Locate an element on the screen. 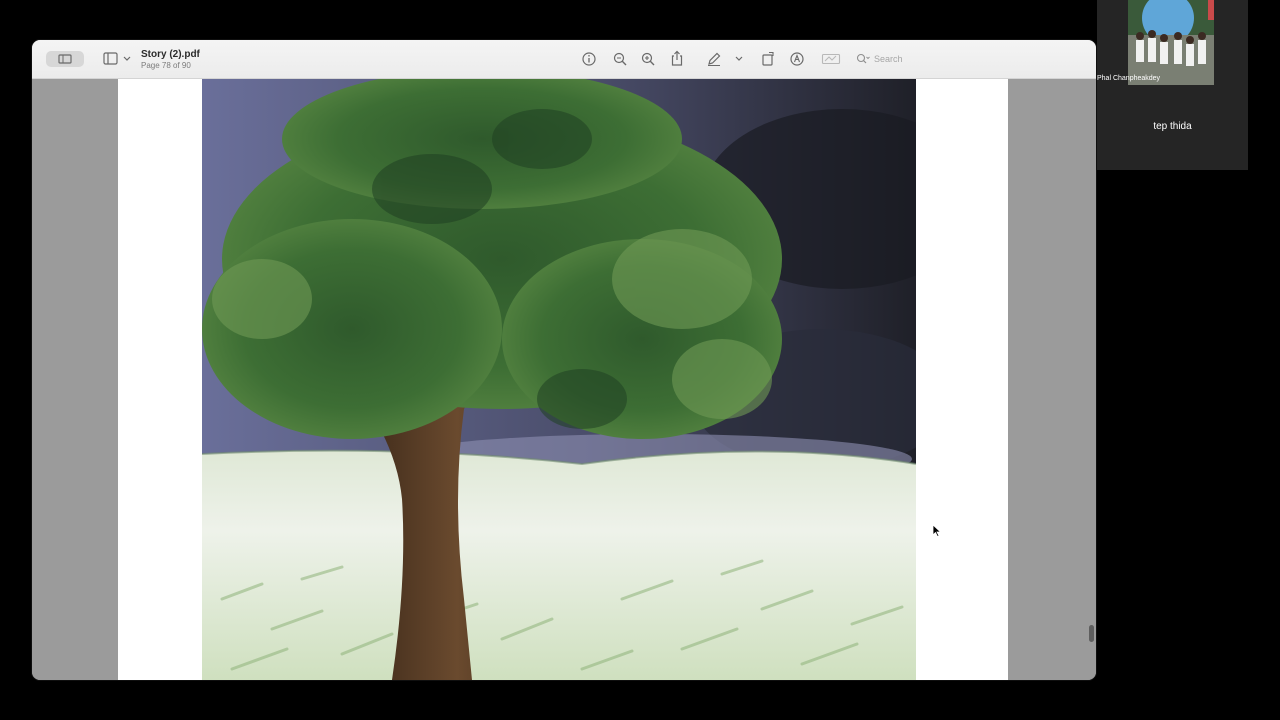  scrollbar-thumb is located at coordinates (1091, 633).